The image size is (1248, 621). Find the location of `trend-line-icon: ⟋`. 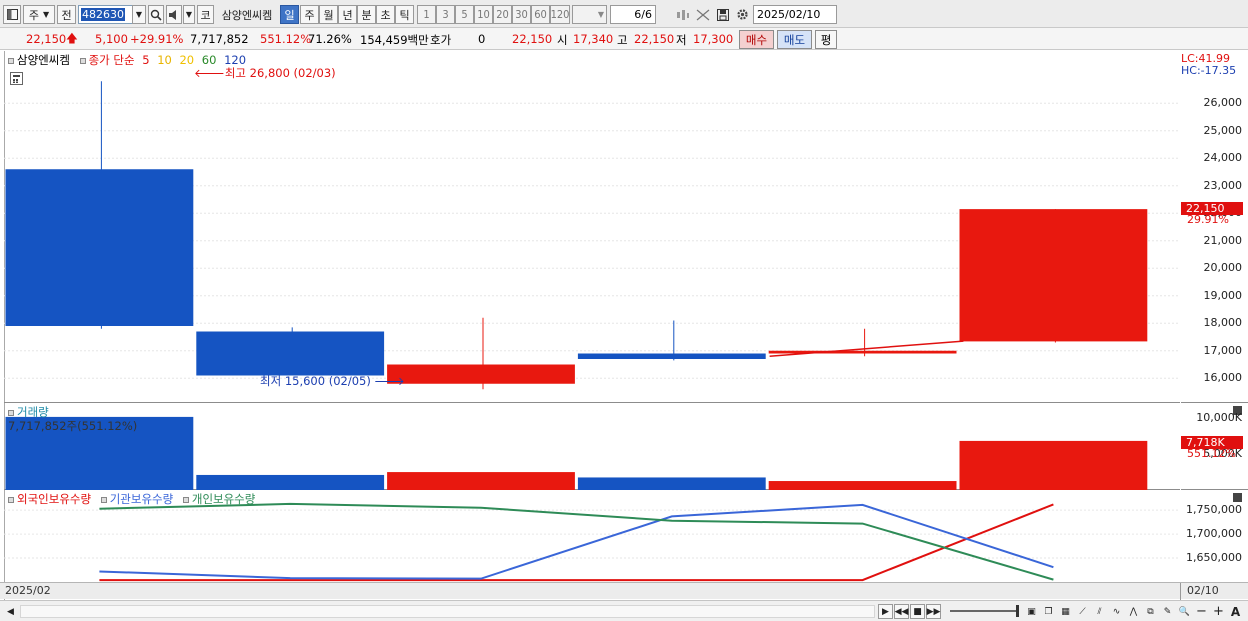

trend-line-icon: ⟋ is located at coordinates (1082, 611).